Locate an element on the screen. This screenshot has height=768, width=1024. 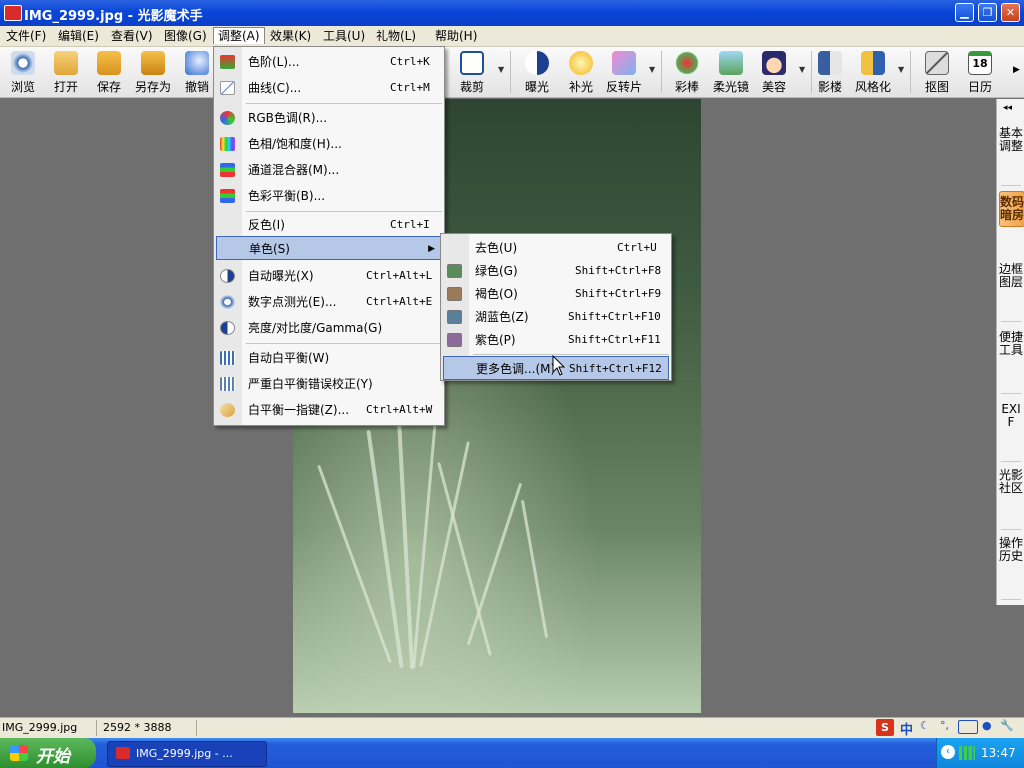
reversal-film-button: 反转片 is located at coordinates (624, 72).